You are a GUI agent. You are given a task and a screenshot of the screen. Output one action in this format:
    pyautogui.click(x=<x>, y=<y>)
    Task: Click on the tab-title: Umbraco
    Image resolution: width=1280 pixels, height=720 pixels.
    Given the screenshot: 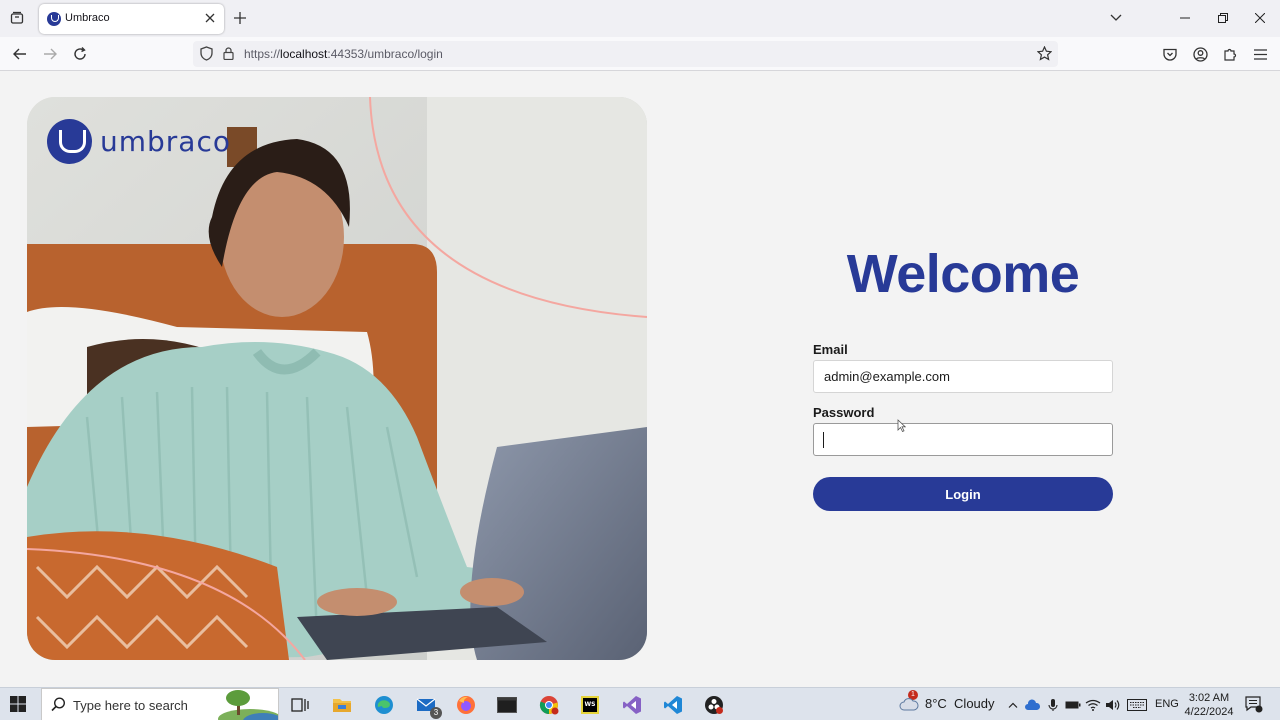 What is the action you would take?
    pyautogui.click(x=87, y=18)
    